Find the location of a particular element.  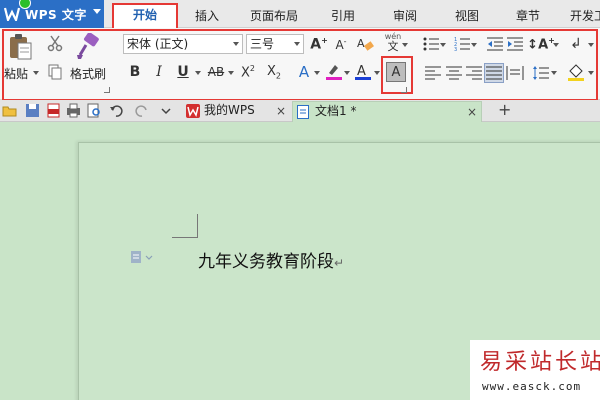

scissors-icon is located at coordinates (55, 43).